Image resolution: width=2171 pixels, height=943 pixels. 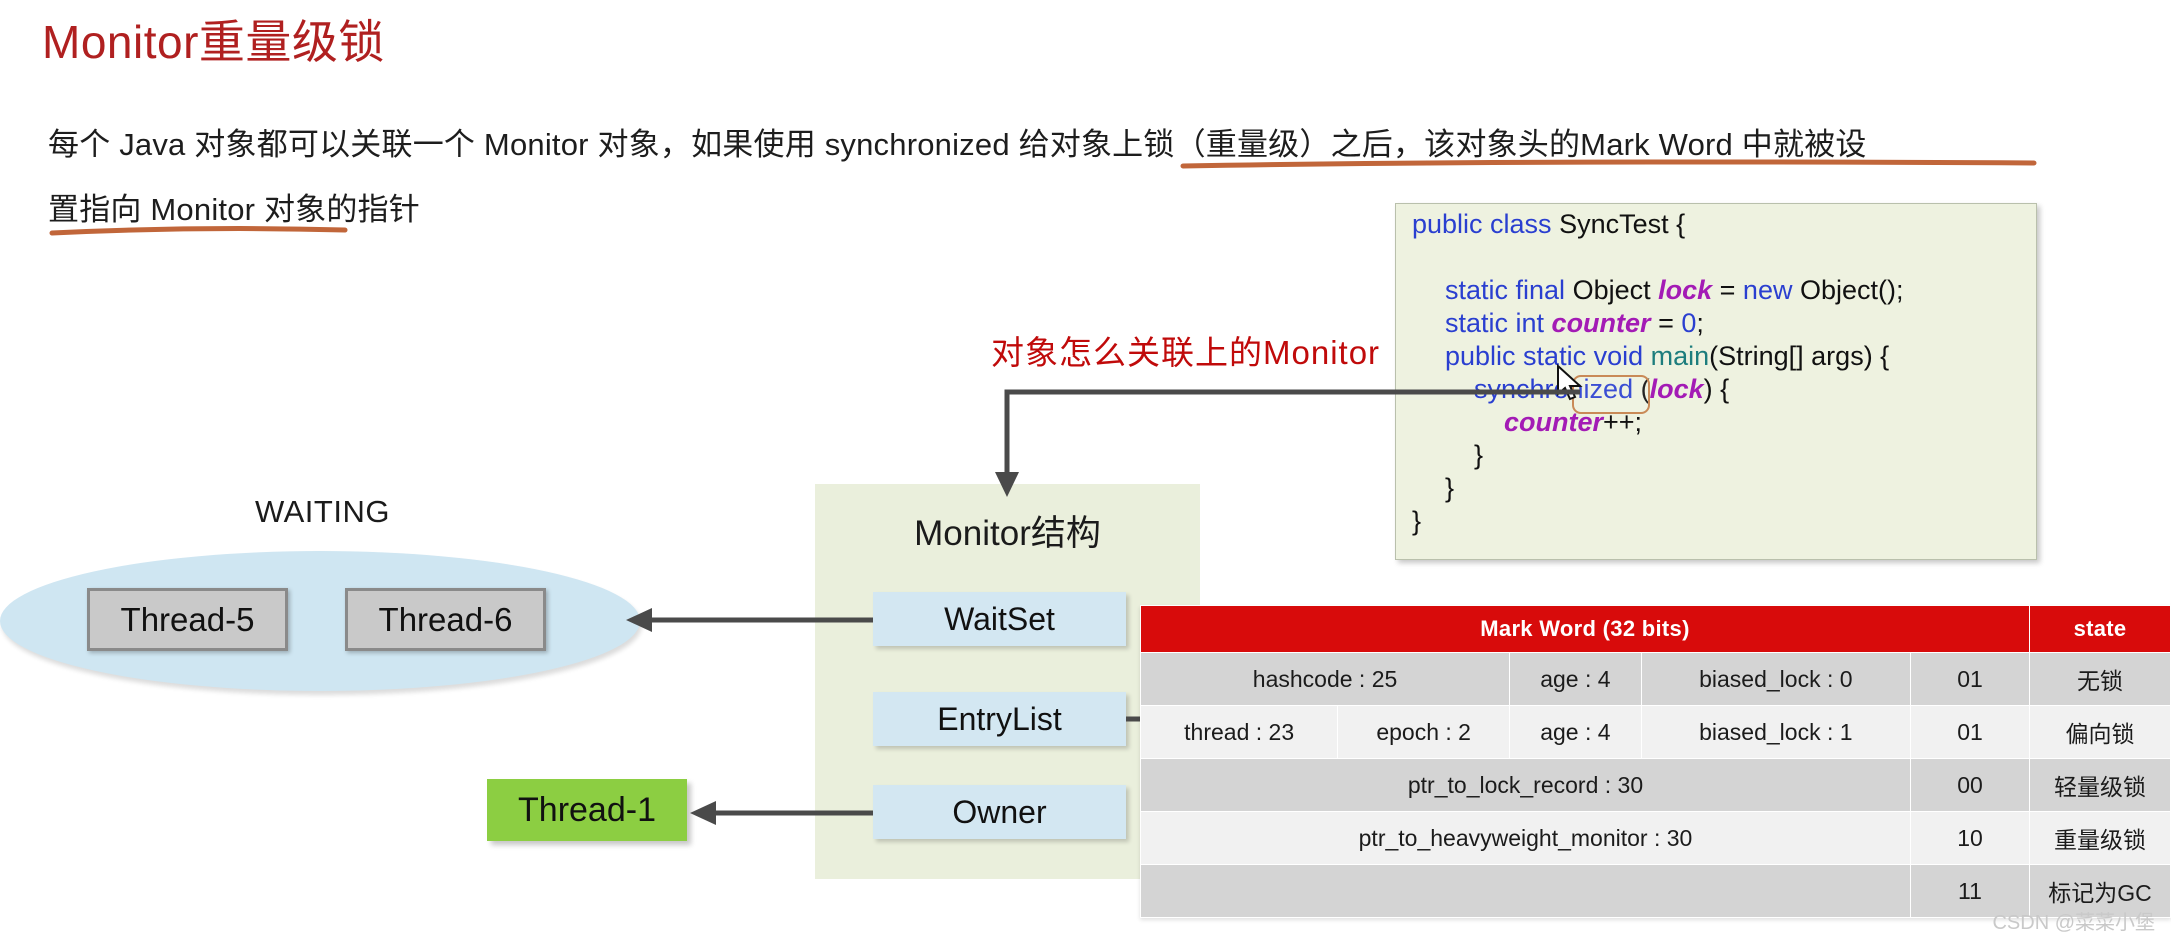 I want to click on code-line2-tail: Object();, so click(x=1848, y=290).